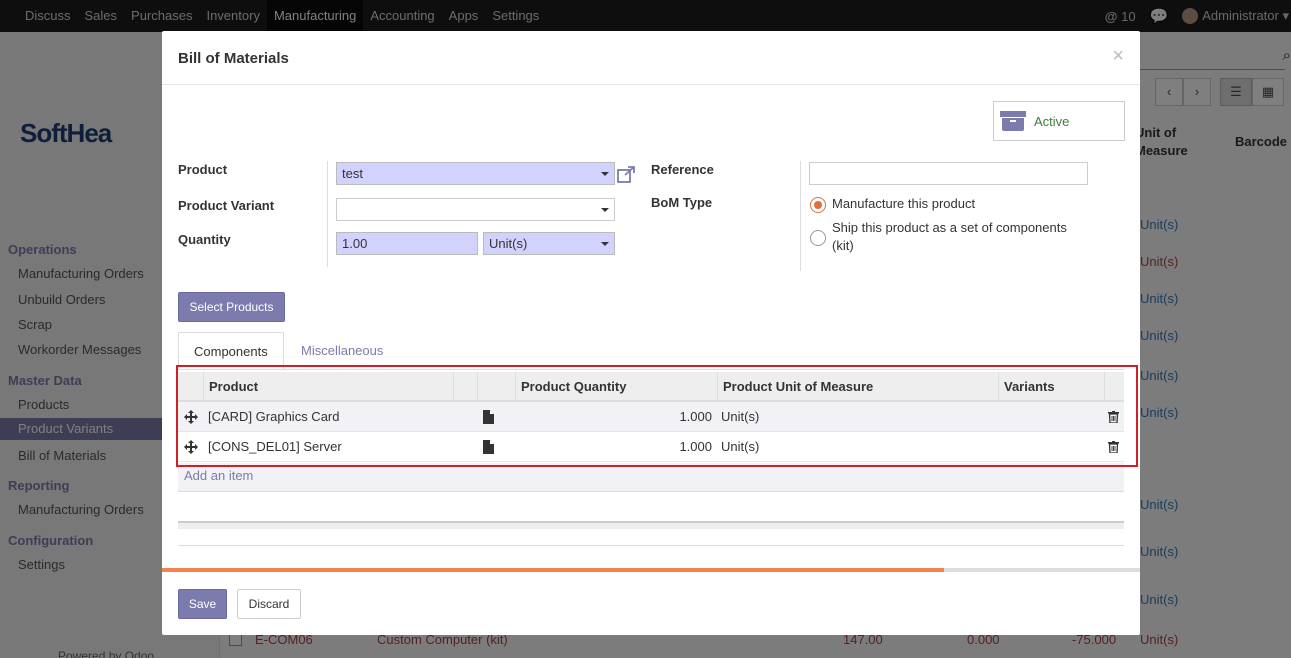 The image size is (1291, 658). What do you see at coordinates (226, 205) in the screenshot?
I see `product-variant-label: Product Variant` at bounding box center [226, 205].